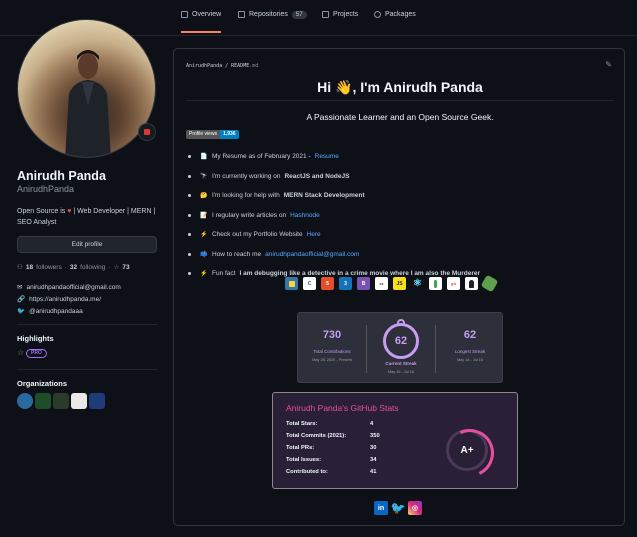  I want to click on hashnode-link: Hashnode, so click(305, 215).